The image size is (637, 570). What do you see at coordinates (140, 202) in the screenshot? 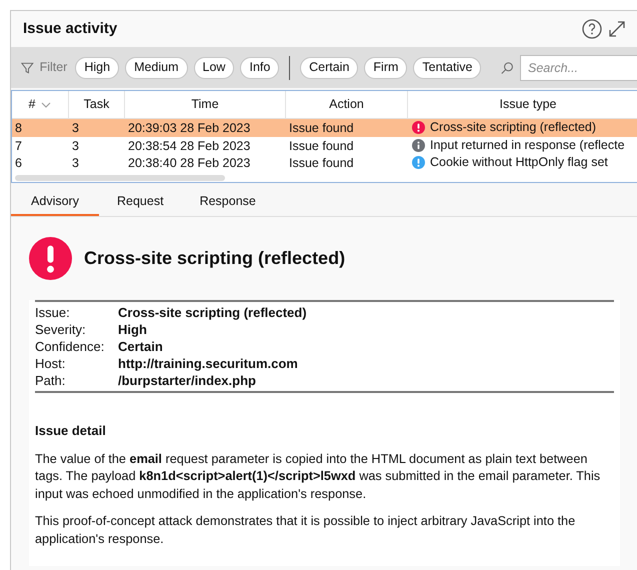
I see `tab: Request` at bounding box center [140, 202].